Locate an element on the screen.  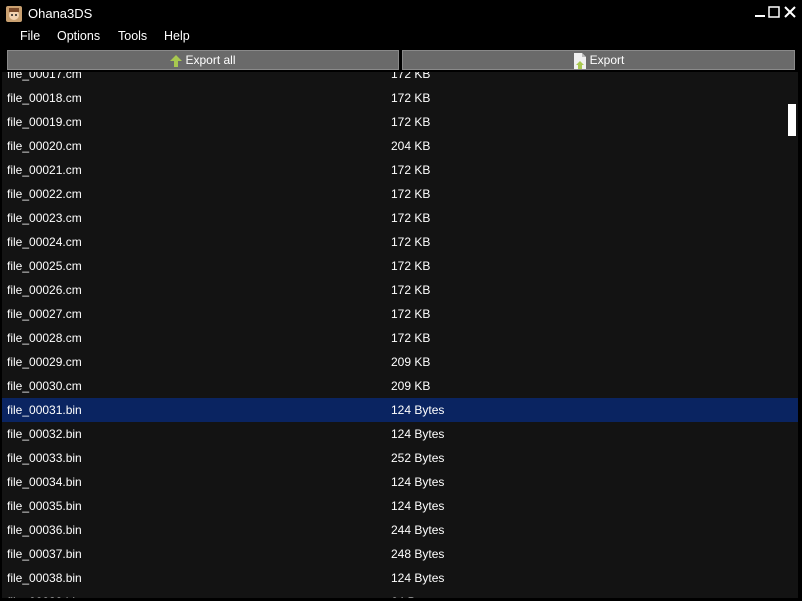
file-name: file_00023.cm is located at coordinates (44, 218).